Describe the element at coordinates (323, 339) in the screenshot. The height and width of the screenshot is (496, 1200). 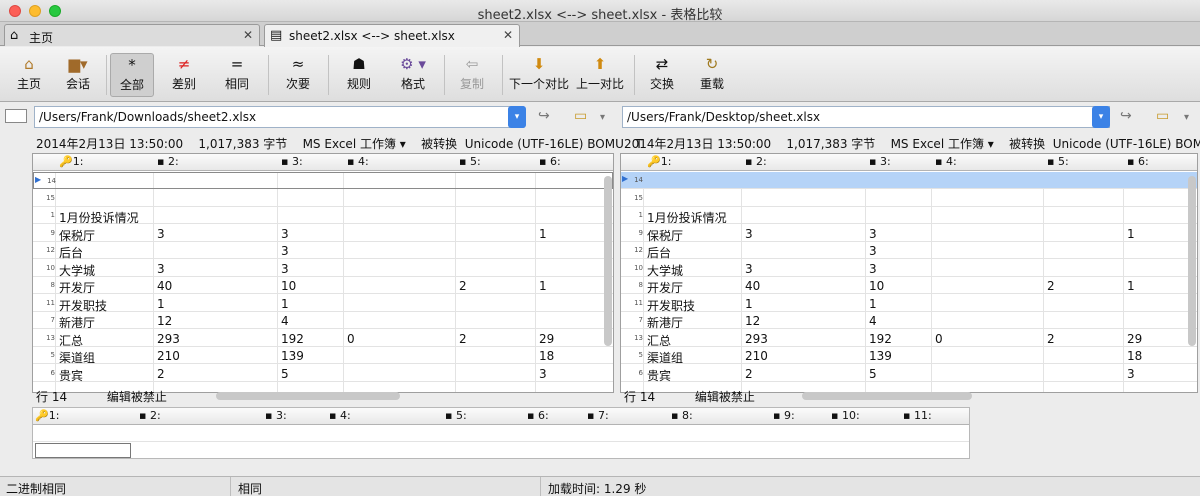
I see `table-row: 13 汇总 293 192 0 2 29` at that location.